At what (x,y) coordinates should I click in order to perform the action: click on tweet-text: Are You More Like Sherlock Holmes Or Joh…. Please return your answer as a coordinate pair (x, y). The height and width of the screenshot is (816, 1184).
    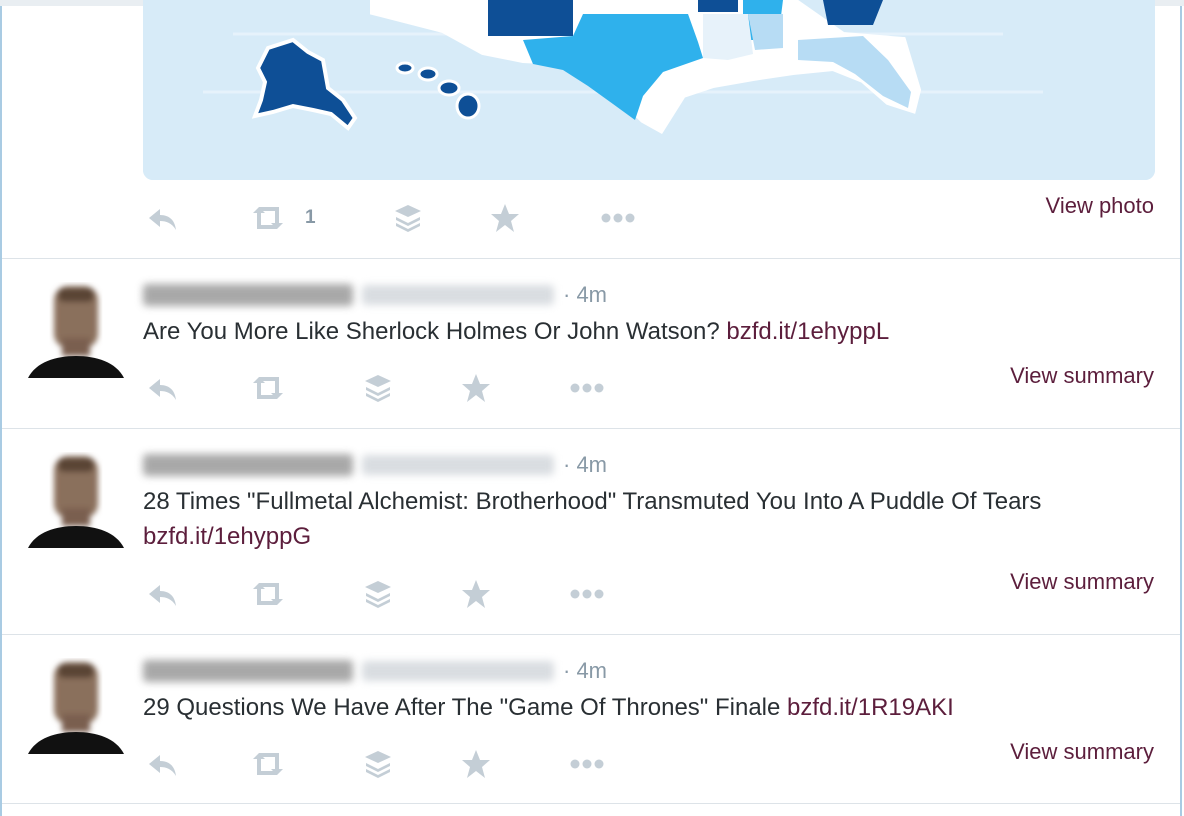
    Looking at the image, I should click on (648, 331).